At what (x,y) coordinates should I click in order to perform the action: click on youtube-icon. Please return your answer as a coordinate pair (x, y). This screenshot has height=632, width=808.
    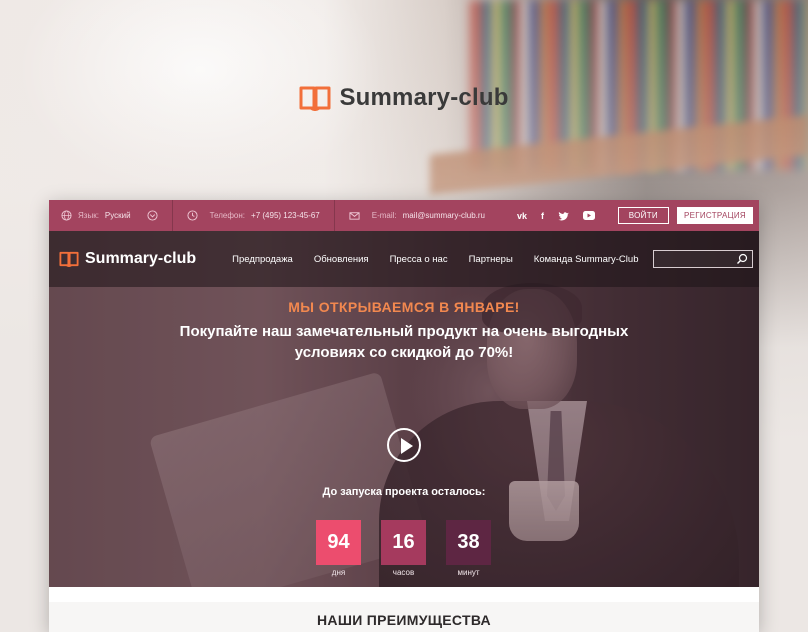
    Looking at the image, I should click on (589, 215).